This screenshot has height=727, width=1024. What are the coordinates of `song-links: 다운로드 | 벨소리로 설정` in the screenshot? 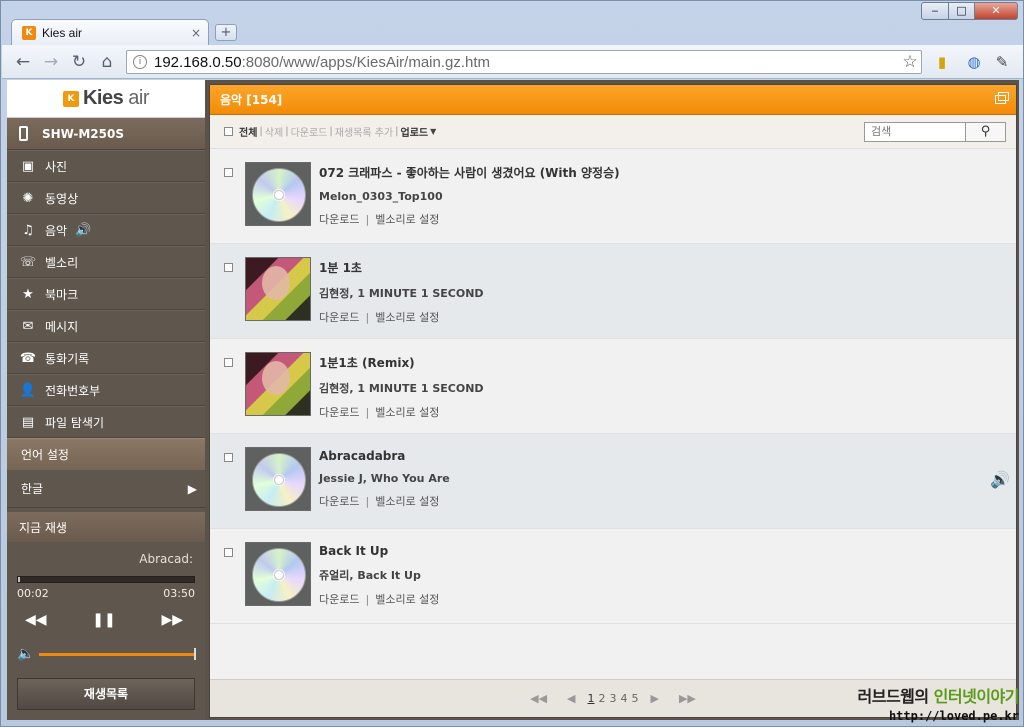 It's located at (384, 501).